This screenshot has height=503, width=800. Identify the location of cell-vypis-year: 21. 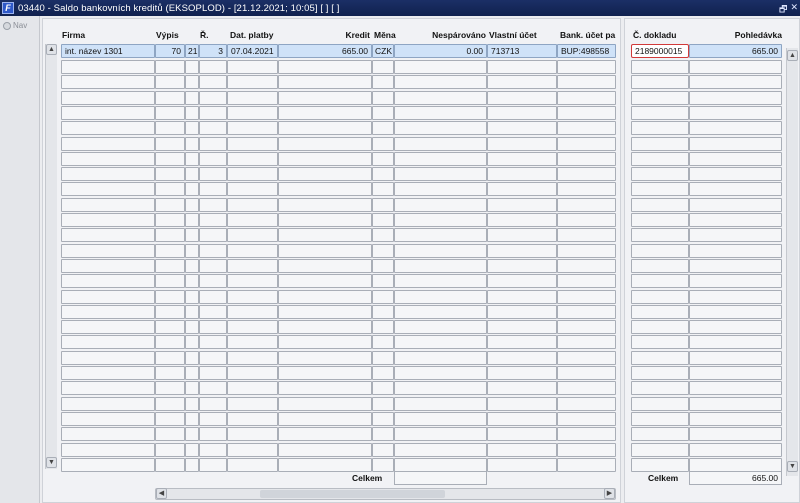
(192, 51).